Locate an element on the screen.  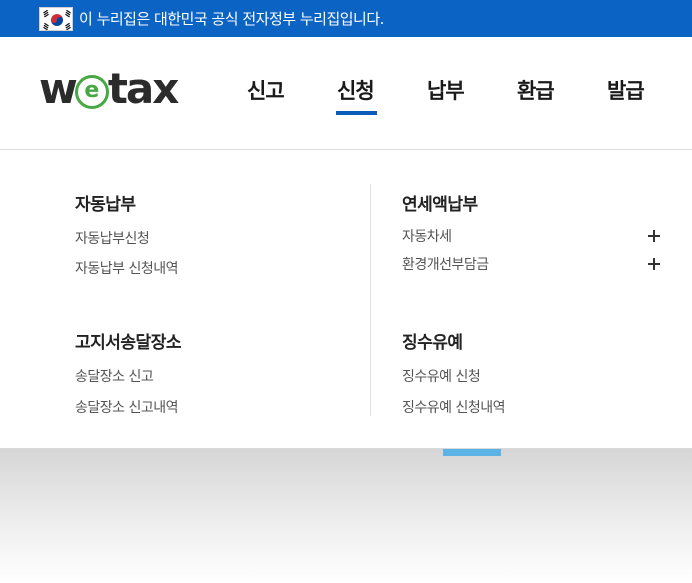
column-divider is located at coordinates (370, 300).